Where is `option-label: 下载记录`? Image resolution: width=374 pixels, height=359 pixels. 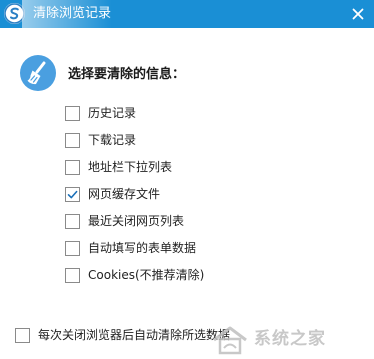 option-label: 下载记录 is located at coordinates (112, 140).